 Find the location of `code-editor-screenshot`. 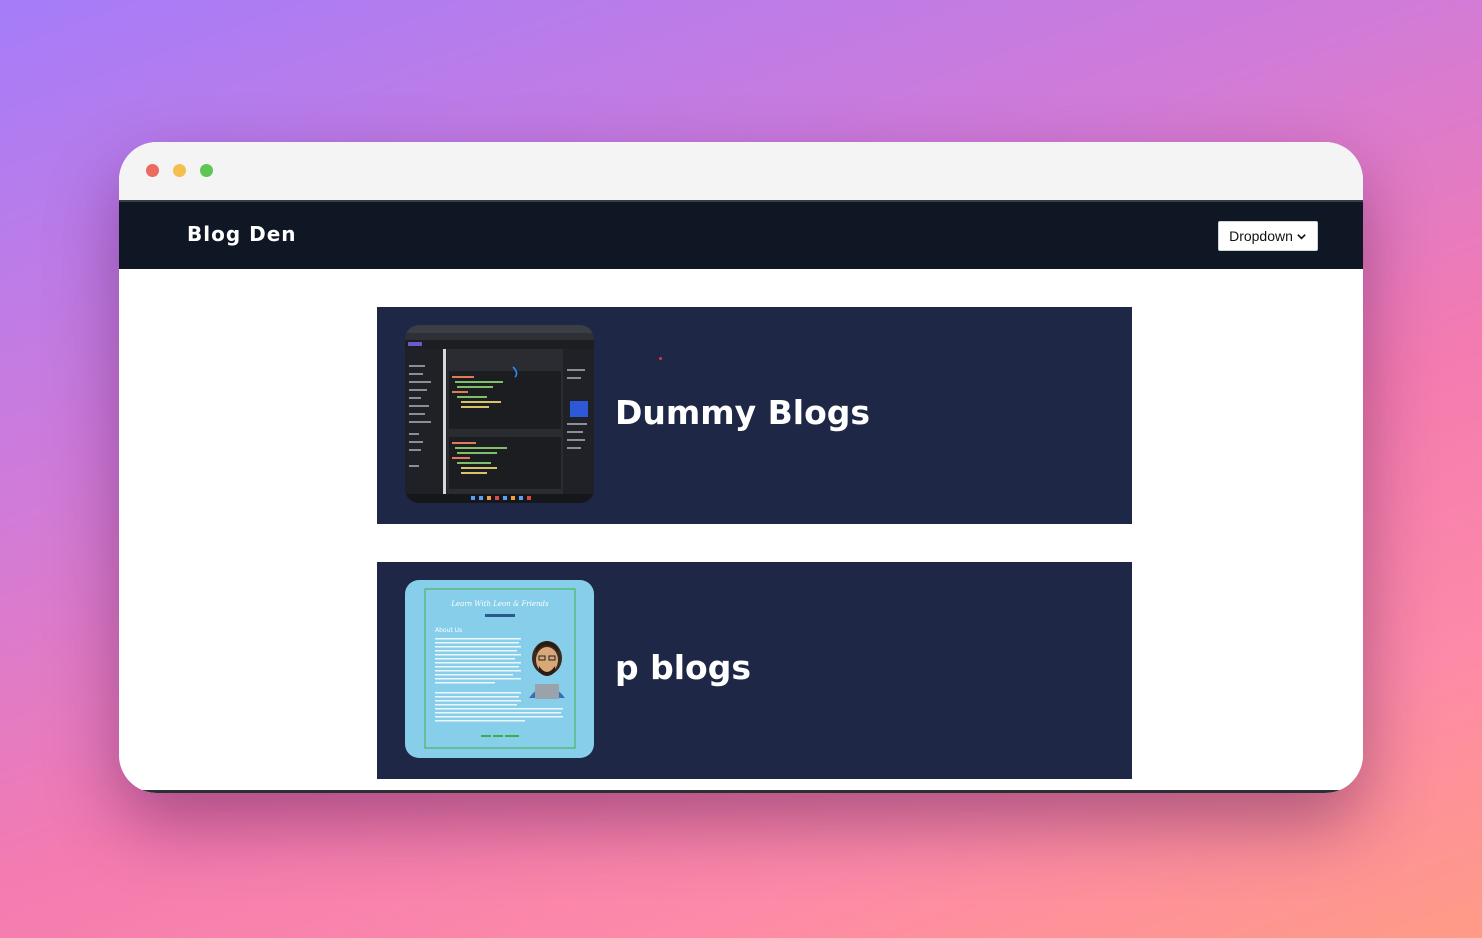

code-editor-screenshot is located at coordinates (499, 414).